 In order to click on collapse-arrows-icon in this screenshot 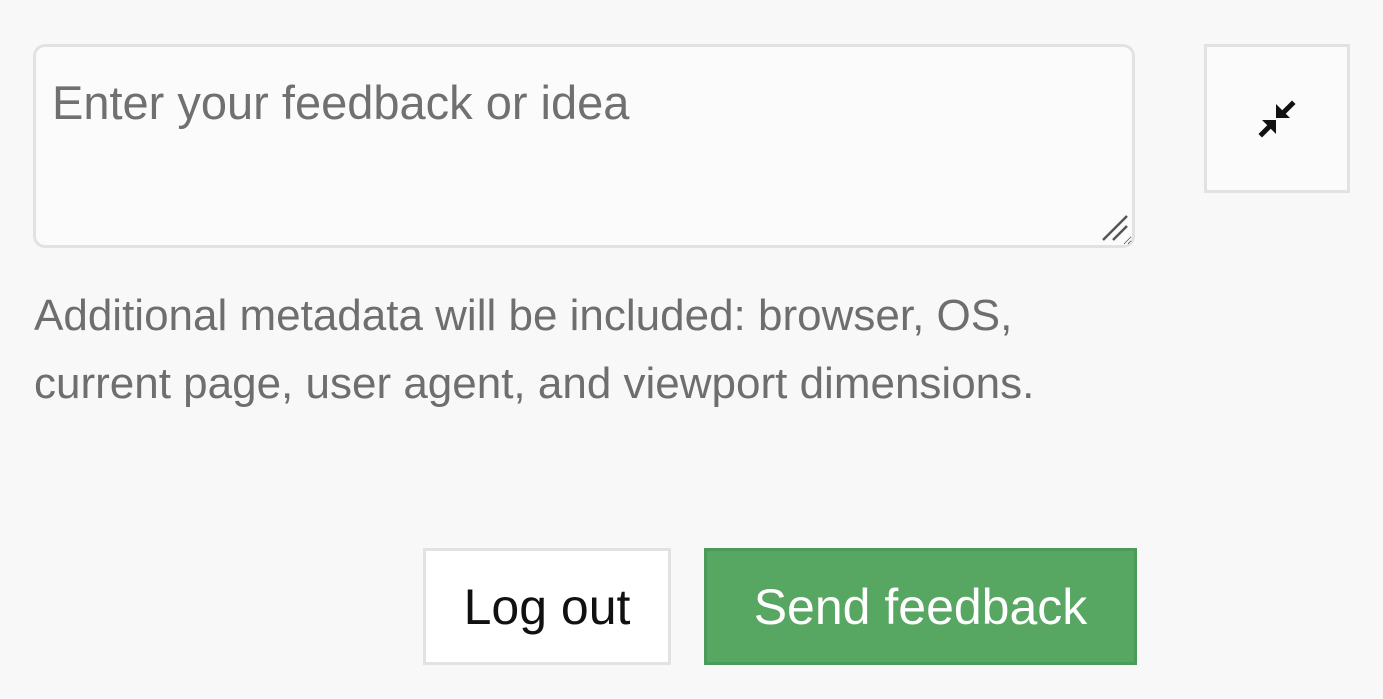, I will do `click(1277, 118)`.